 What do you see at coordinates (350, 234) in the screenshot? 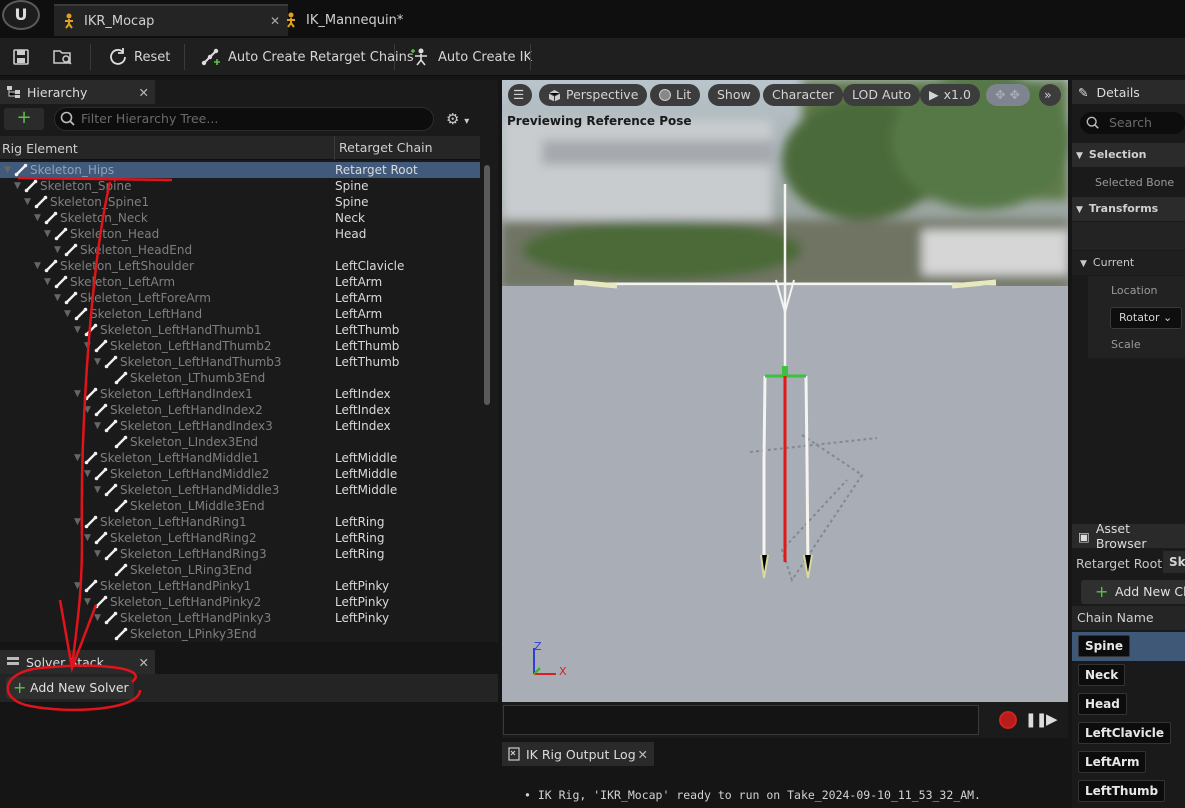
I see `retarget-chain-value: Head` at bounding box center [350, 234].